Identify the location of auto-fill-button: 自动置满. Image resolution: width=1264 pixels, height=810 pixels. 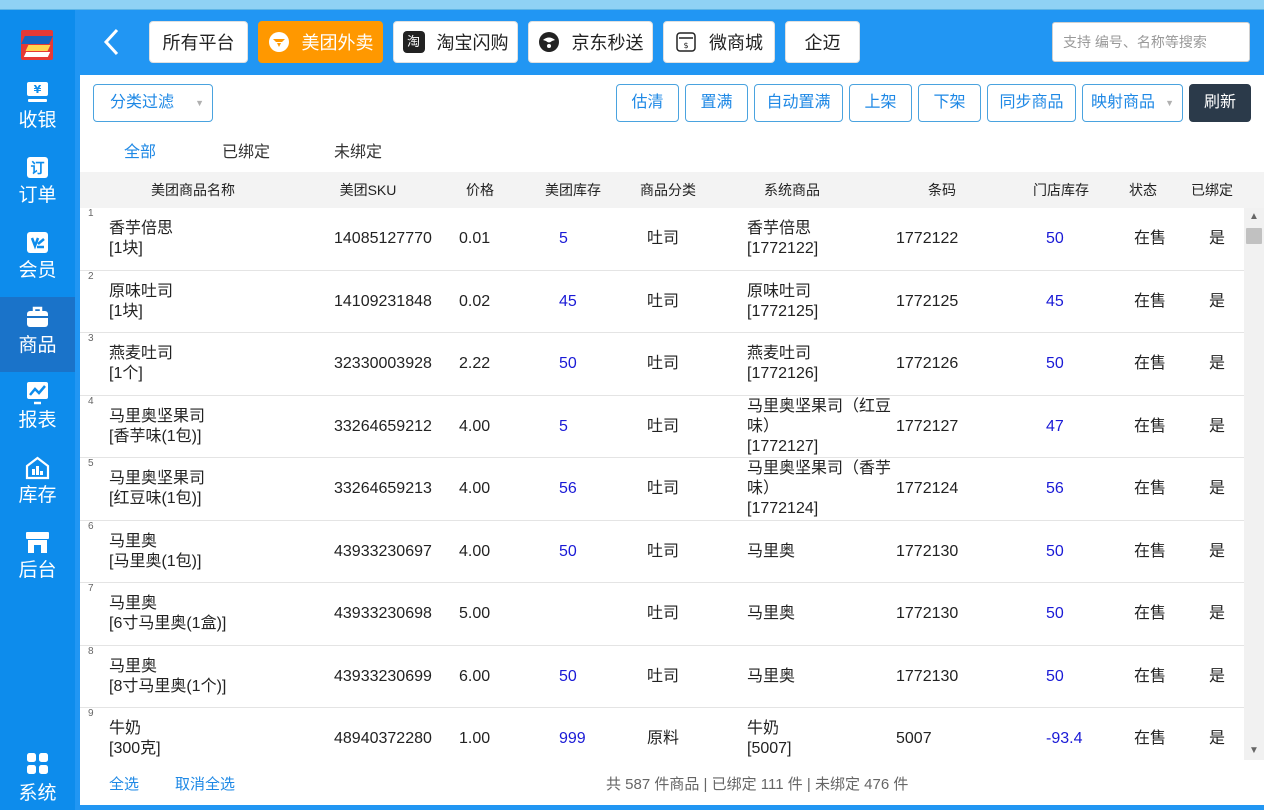
(798, 103).